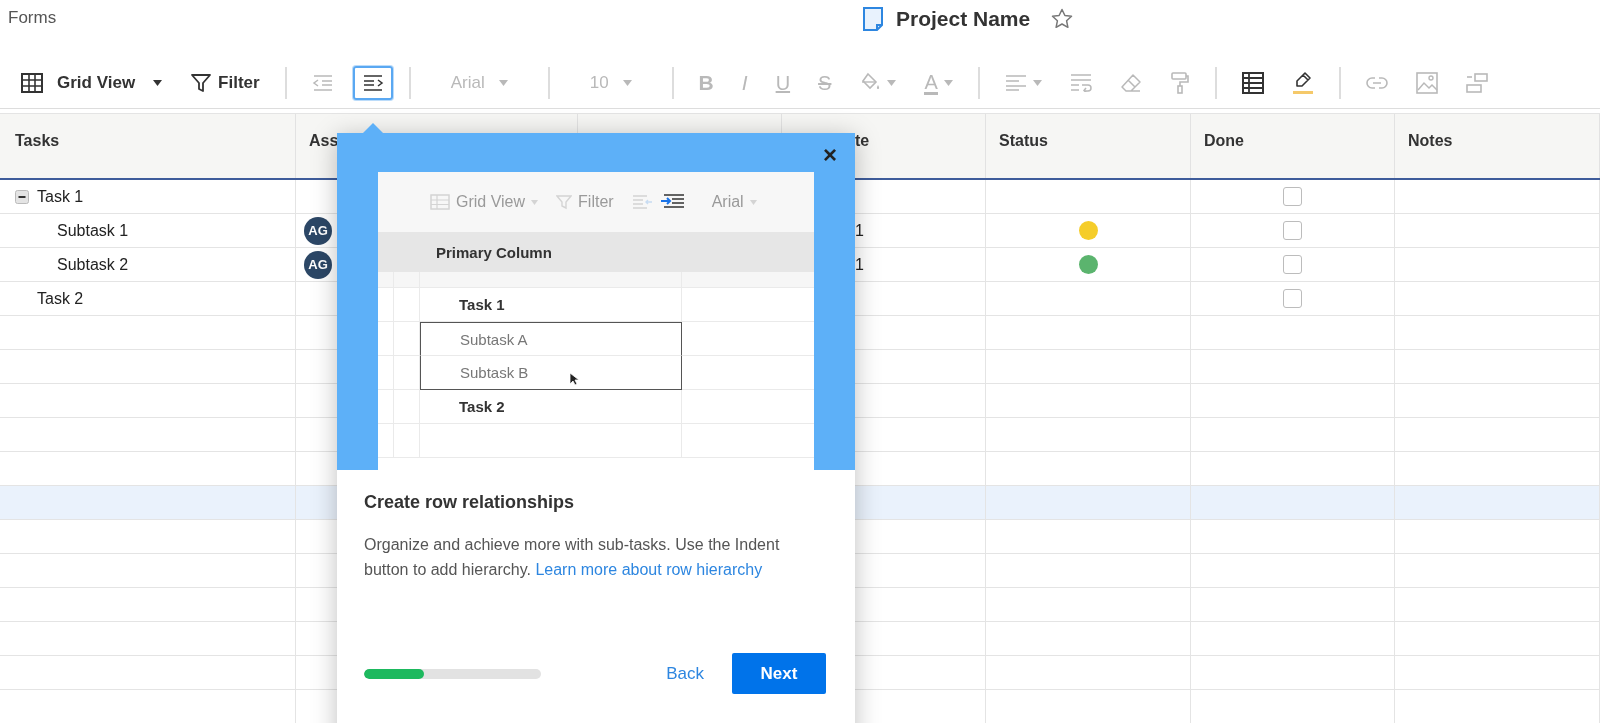 This screenshot has height=723, width=1600. What do you see at coordinates (470, 502) in the screenshot?
I see `tour-title: Create row relationships` at bounding box center [470, 502].